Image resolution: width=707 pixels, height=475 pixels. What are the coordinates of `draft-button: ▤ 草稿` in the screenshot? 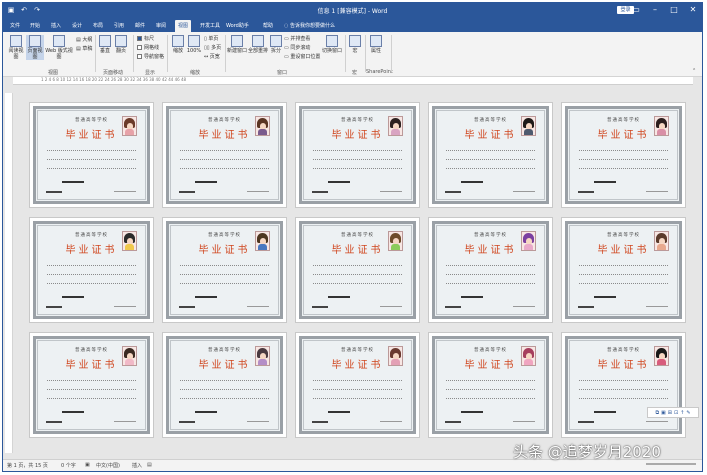 It's located at (84, 49).